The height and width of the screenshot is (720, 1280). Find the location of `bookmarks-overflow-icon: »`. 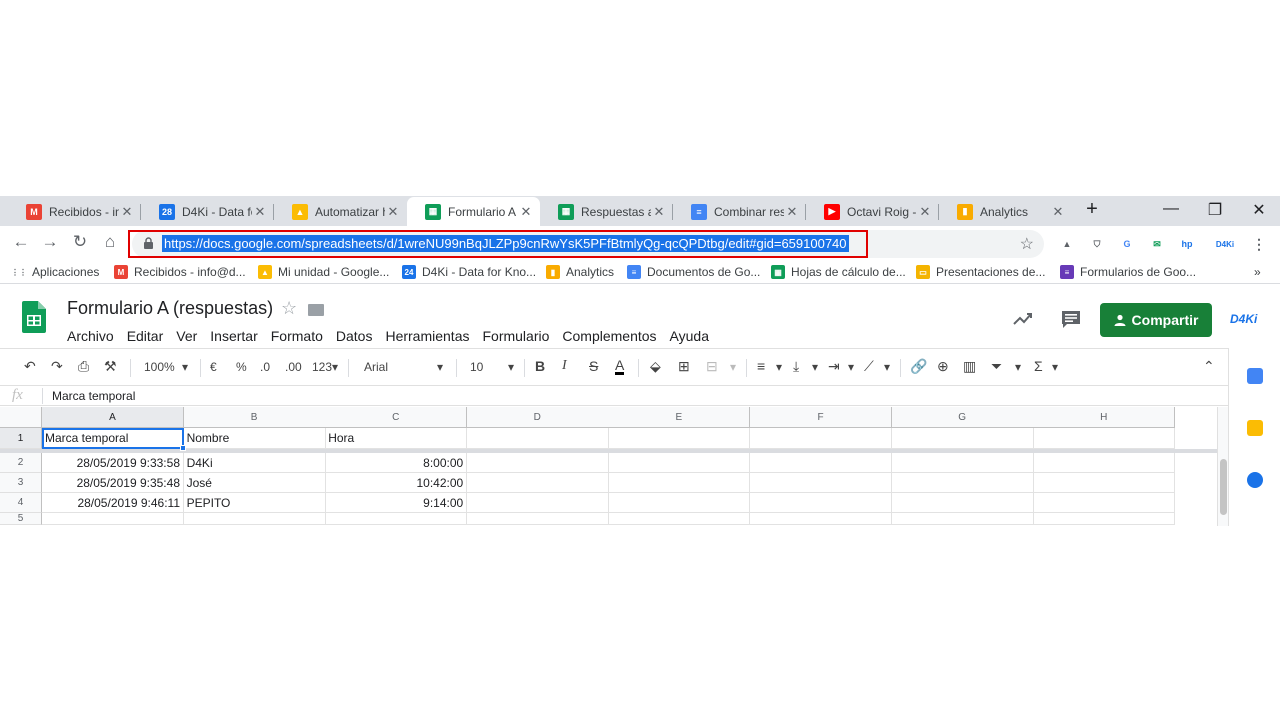

bookmarks-overflow-icon: » is located at coordinates (1257, 272).